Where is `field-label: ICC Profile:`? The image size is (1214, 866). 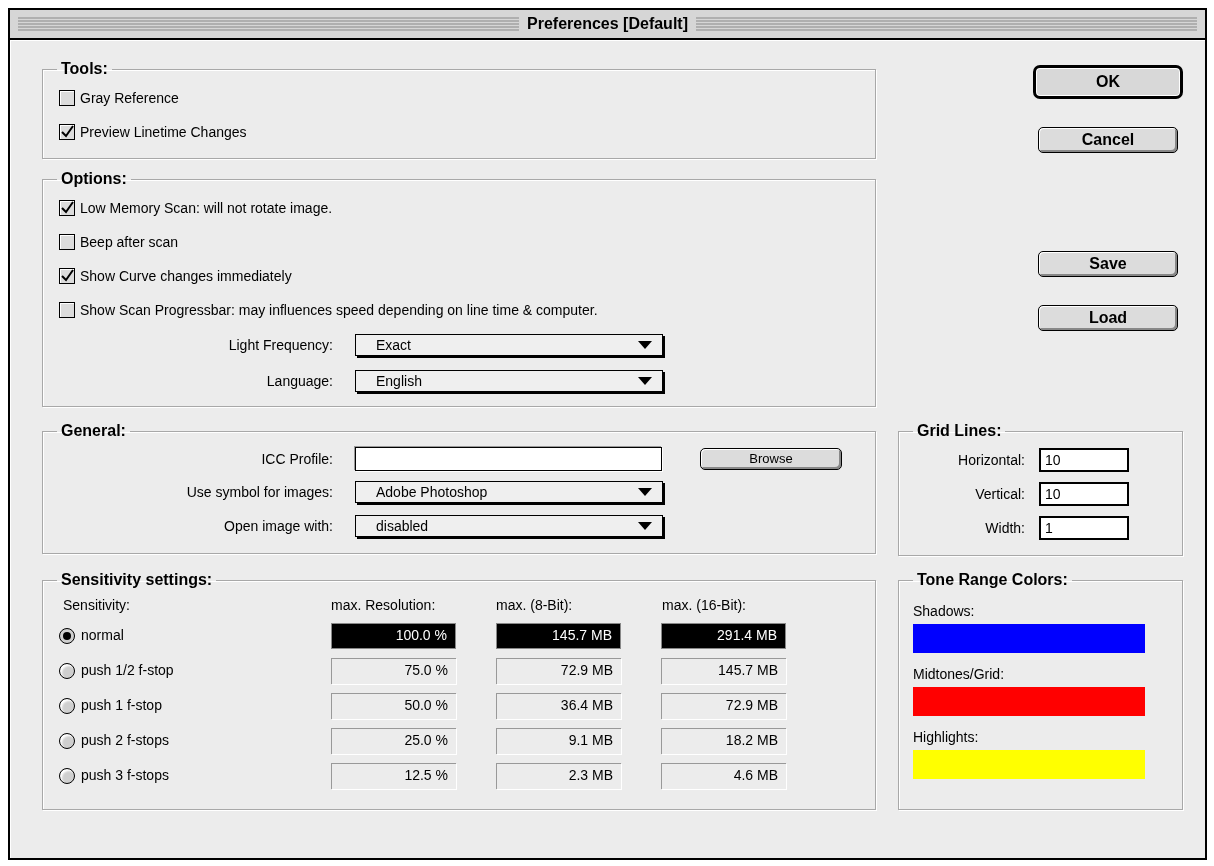 field-label: ICC Profile: is located at coordinates (297, 459).